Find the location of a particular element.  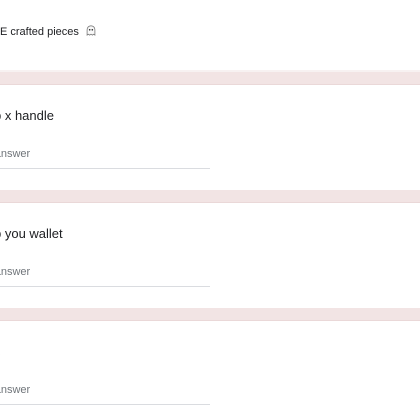

ghost-icon is located at coordinates (91, 30).